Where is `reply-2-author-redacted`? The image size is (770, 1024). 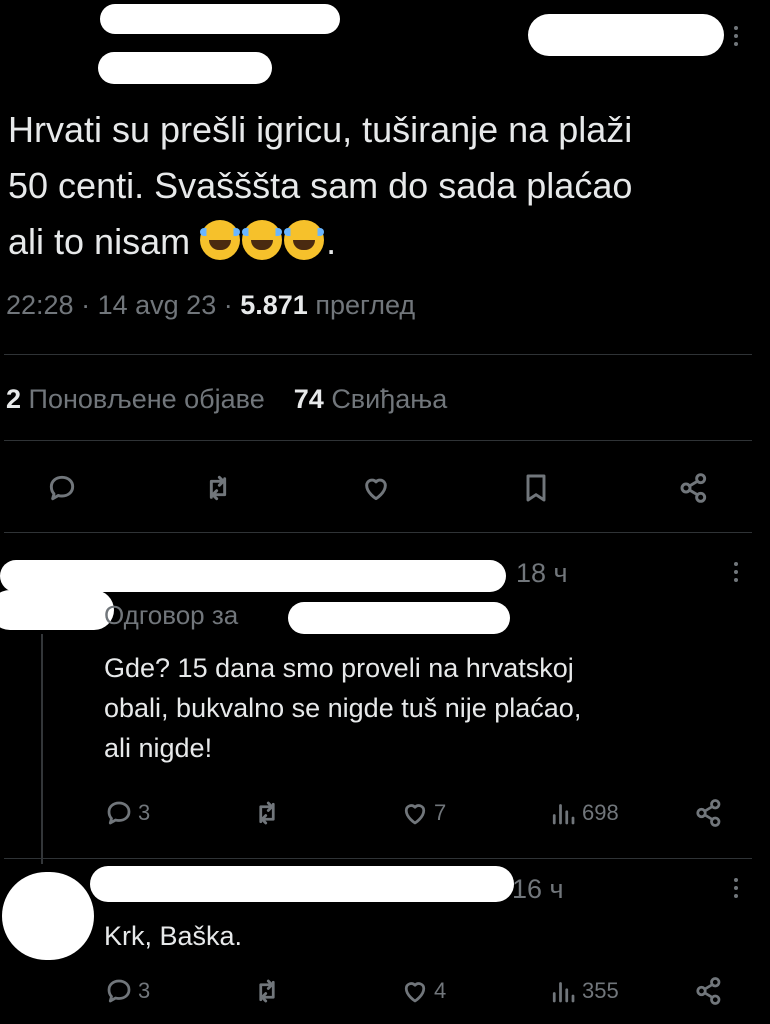
reply-2-author-redacted is located at coordinates (302, 884).